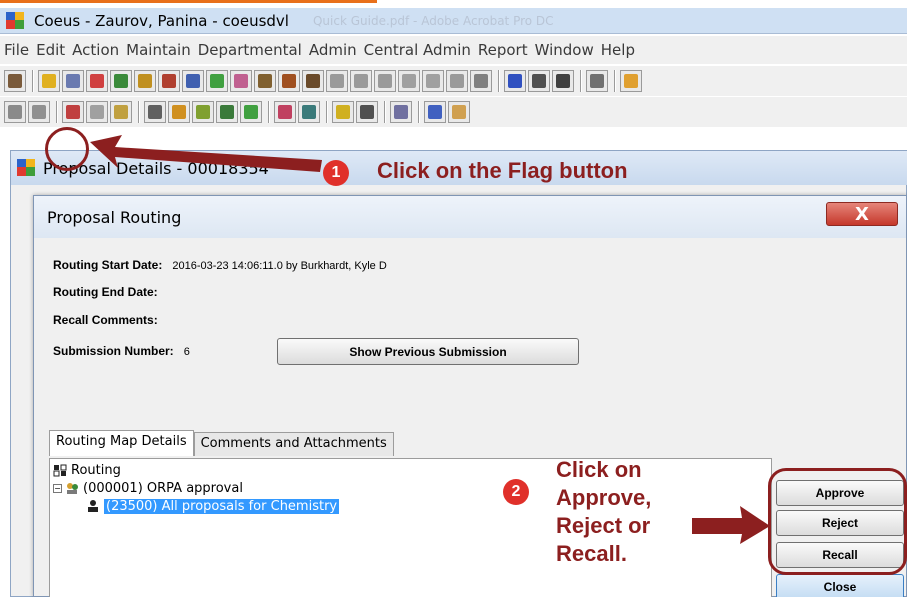 The image size is (907, 597). Describe the element at coordinates (433, 20) in the screenshot. I see `background-window-title: Quick Guide.pdf - Adobe Acrobat Pro DC` at that location.